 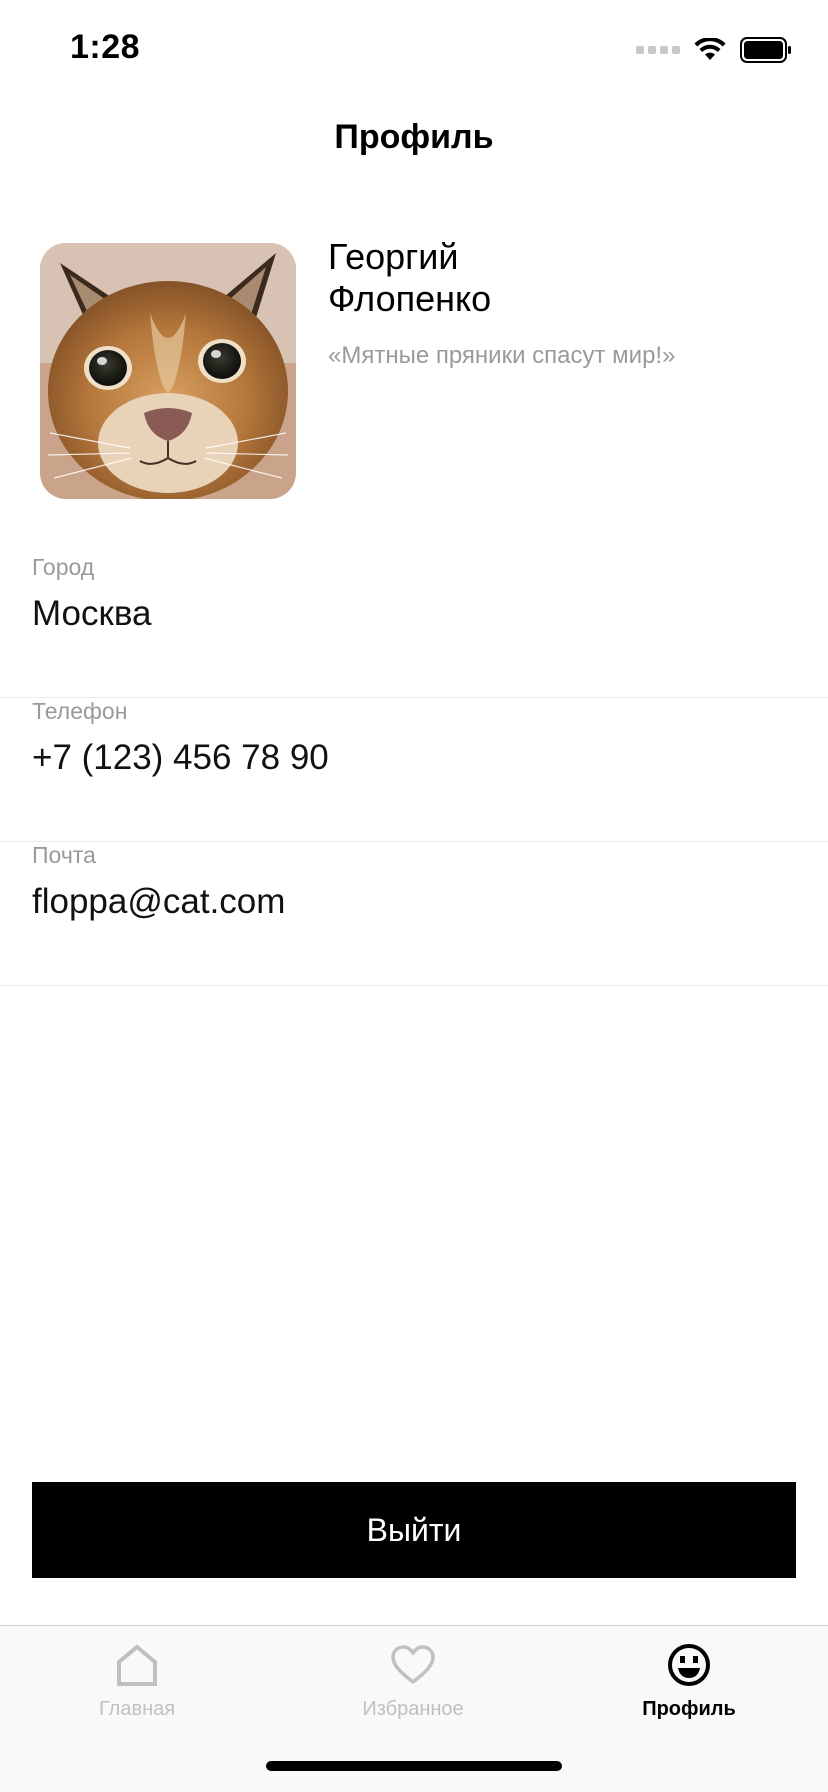 What do you see at coordinates (159, 901) in the screenshot?
I see `email-value: floppa@cat.com` at bounding box center [159, 901].